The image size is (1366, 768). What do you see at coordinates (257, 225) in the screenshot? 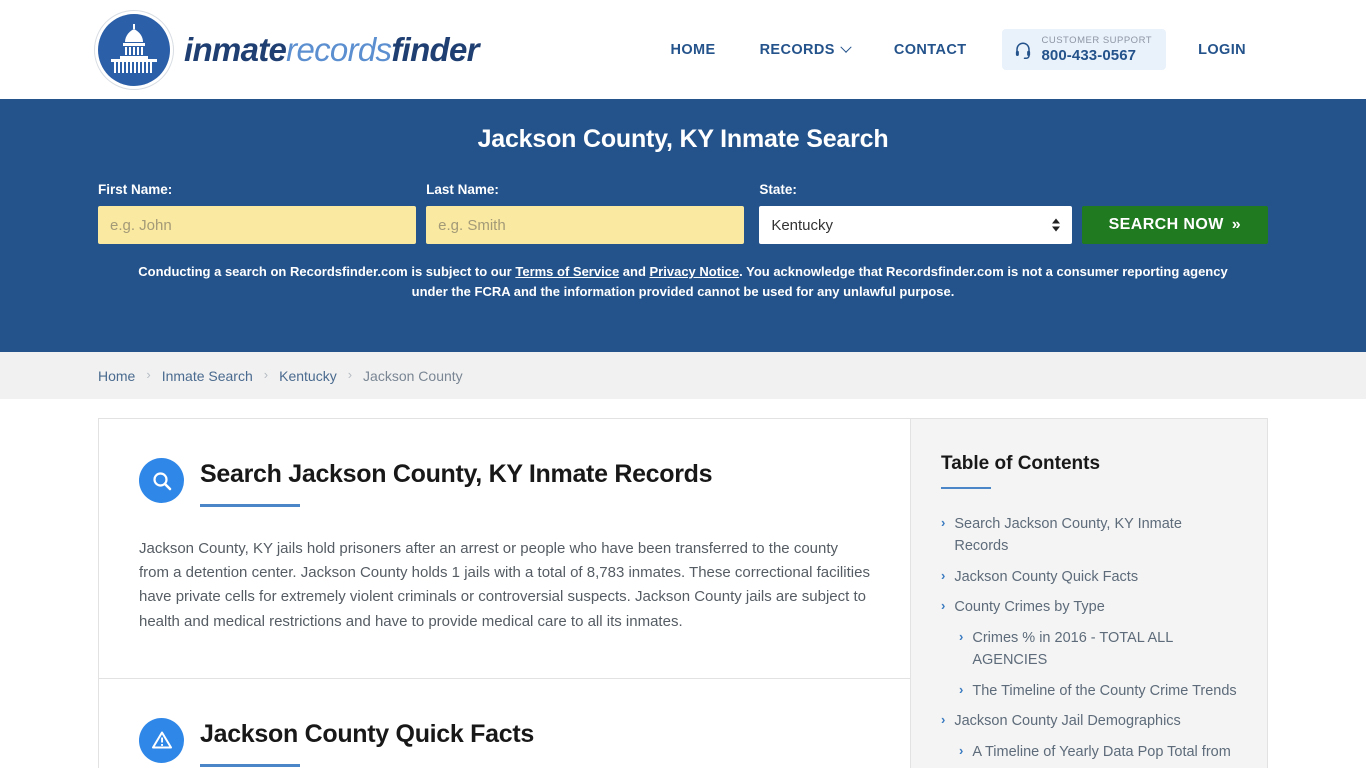
I see `first-name-input` at bounding box center [257, 225].